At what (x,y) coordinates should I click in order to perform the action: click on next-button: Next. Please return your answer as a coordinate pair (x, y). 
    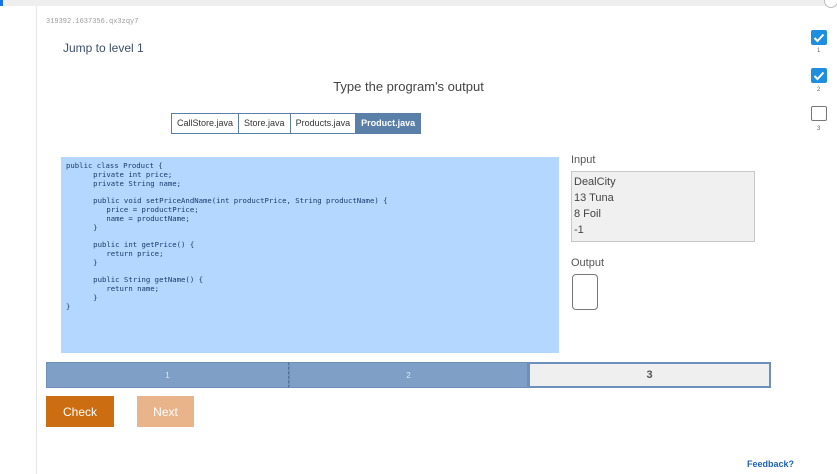
    Looking at the image, I should click on (165, 411).